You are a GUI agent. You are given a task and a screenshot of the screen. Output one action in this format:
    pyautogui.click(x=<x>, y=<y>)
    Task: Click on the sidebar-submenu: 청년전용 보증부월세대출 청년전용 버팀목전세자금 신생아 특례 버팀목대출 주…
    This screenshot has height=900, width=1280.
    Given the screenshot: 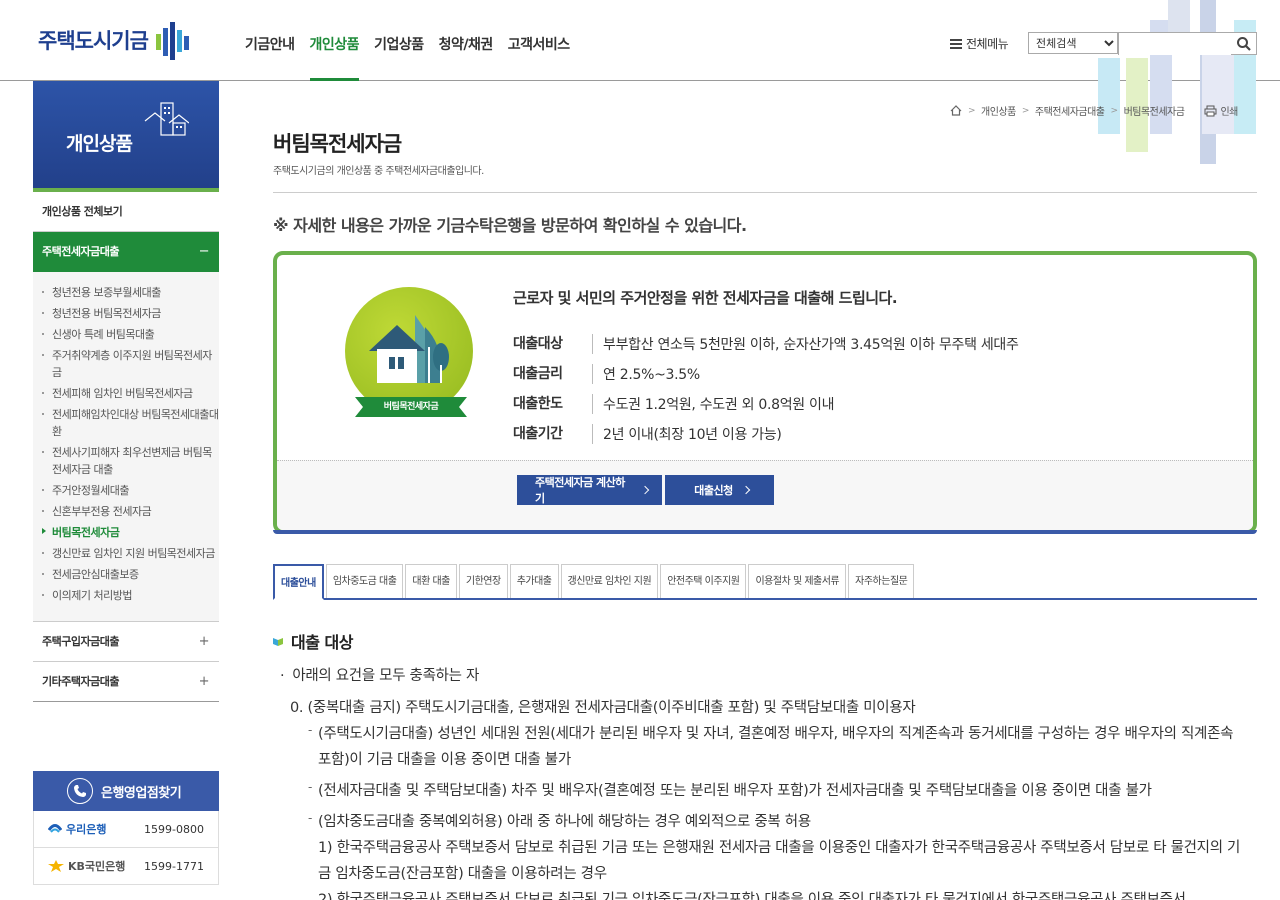 What is the action you would take?
    pyautogui.click(x=126, y=447)
    